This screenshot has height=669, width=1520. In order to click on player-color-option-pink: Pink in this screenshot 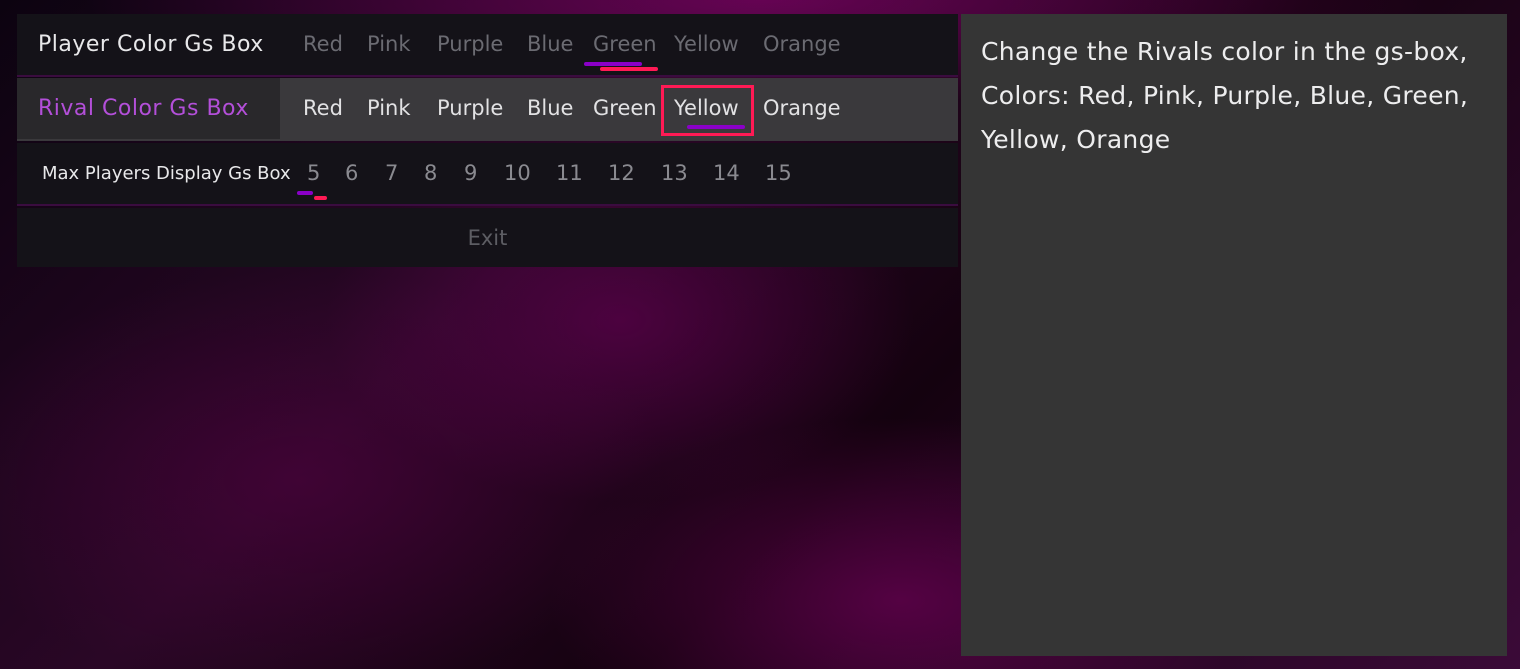, I will do `click(389, 44)`.